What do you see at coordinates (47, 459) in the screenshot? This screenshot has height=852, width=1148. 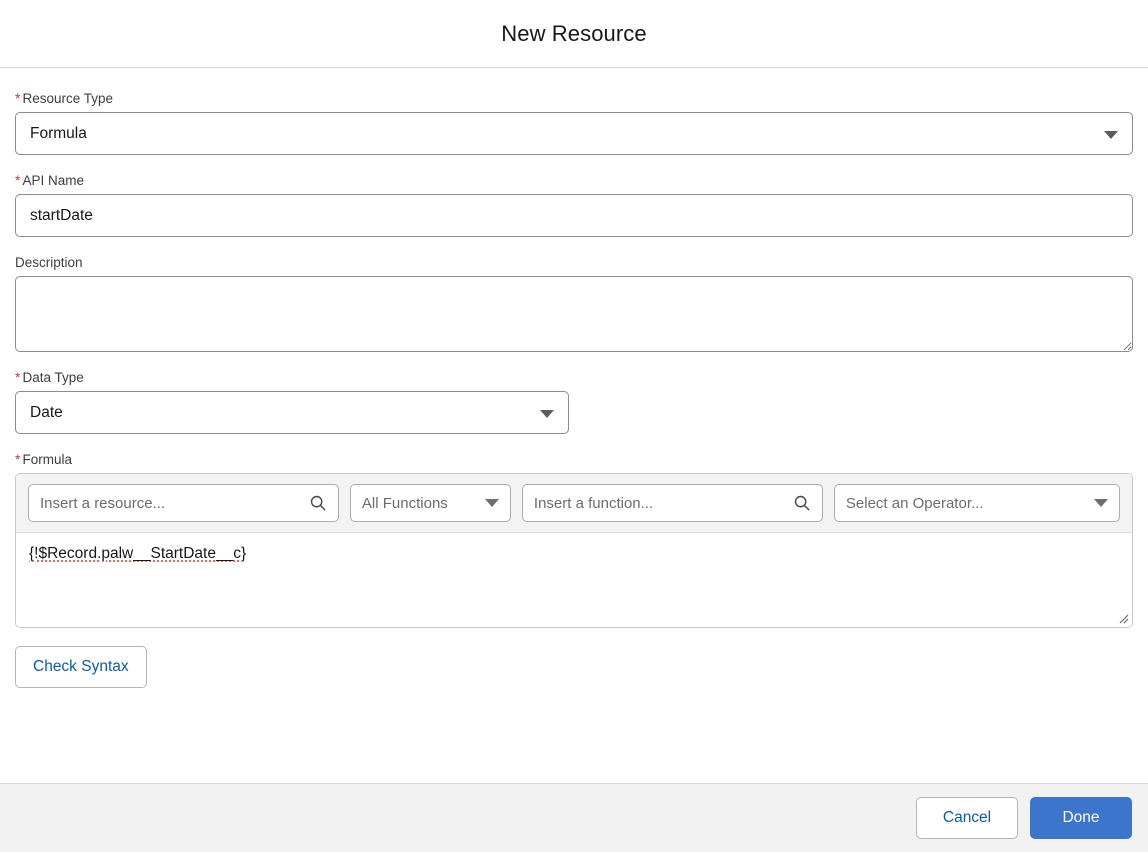 I see `formula-label-text: Formula` at bounding box center [47, 459].